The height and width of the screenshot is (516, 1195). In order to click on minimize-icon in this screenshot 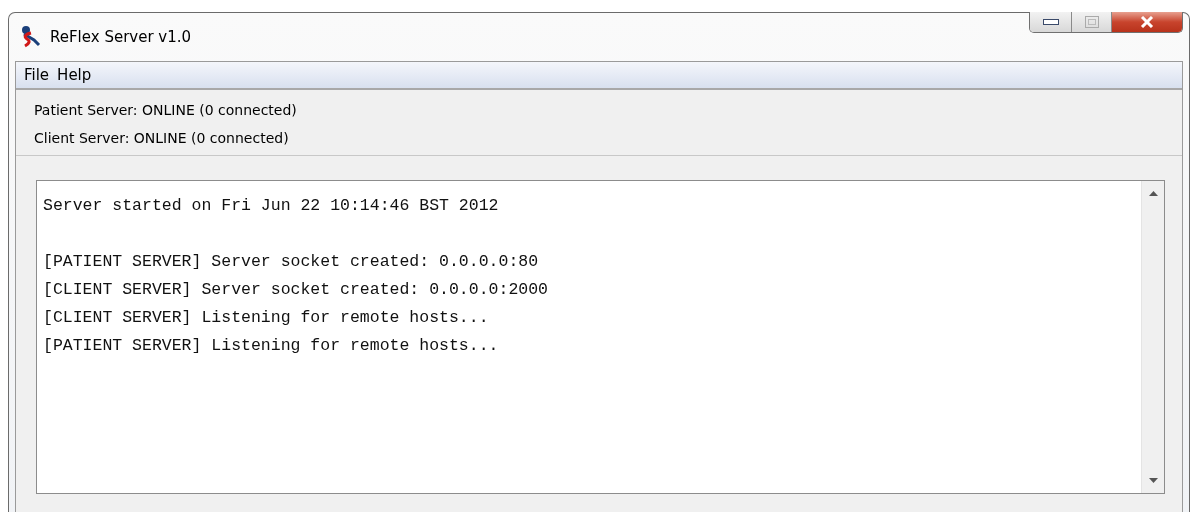, I will do `click(1050, 22)`.